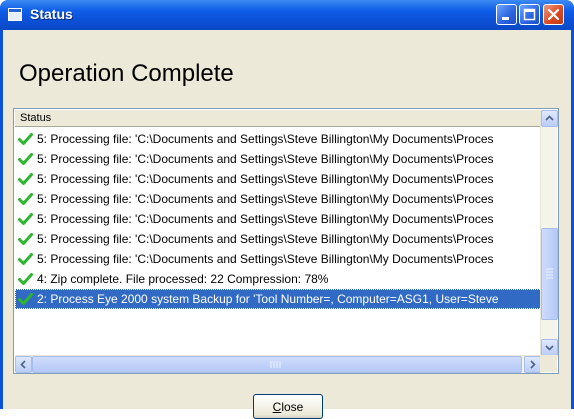 The image size is (574, 419). I want to click on horizontal-scroll-thumb, so click(277, 364).